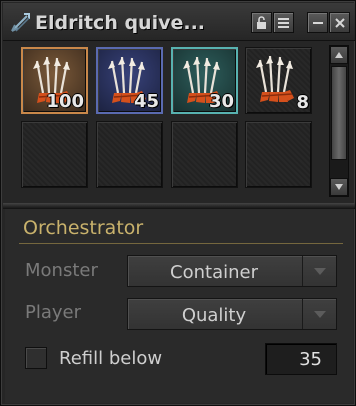 This screenshot has height=406, width=356. I want to click on item-count: 100, so click(65, 101).